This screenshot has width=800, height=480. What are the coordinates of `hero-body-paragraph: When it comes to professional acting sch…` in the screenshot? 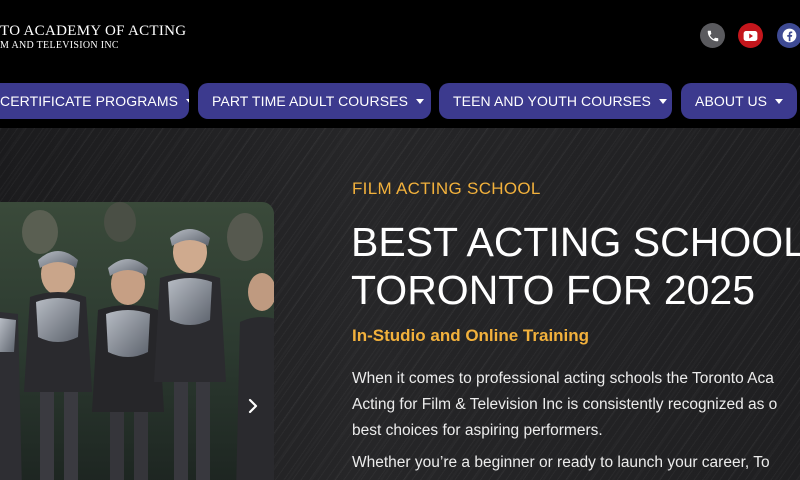 It's located at (576, 405).